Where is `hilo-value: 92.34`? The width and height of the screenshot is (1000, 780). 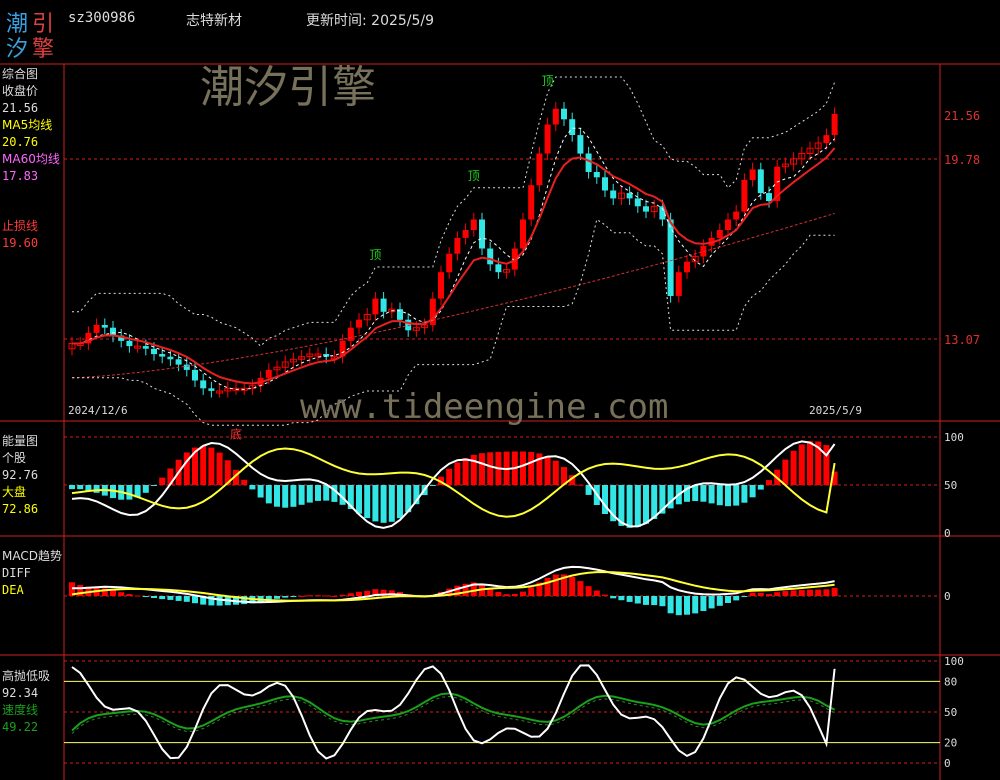 hilo-value: 92.34 is located at coordinates (20, 693).